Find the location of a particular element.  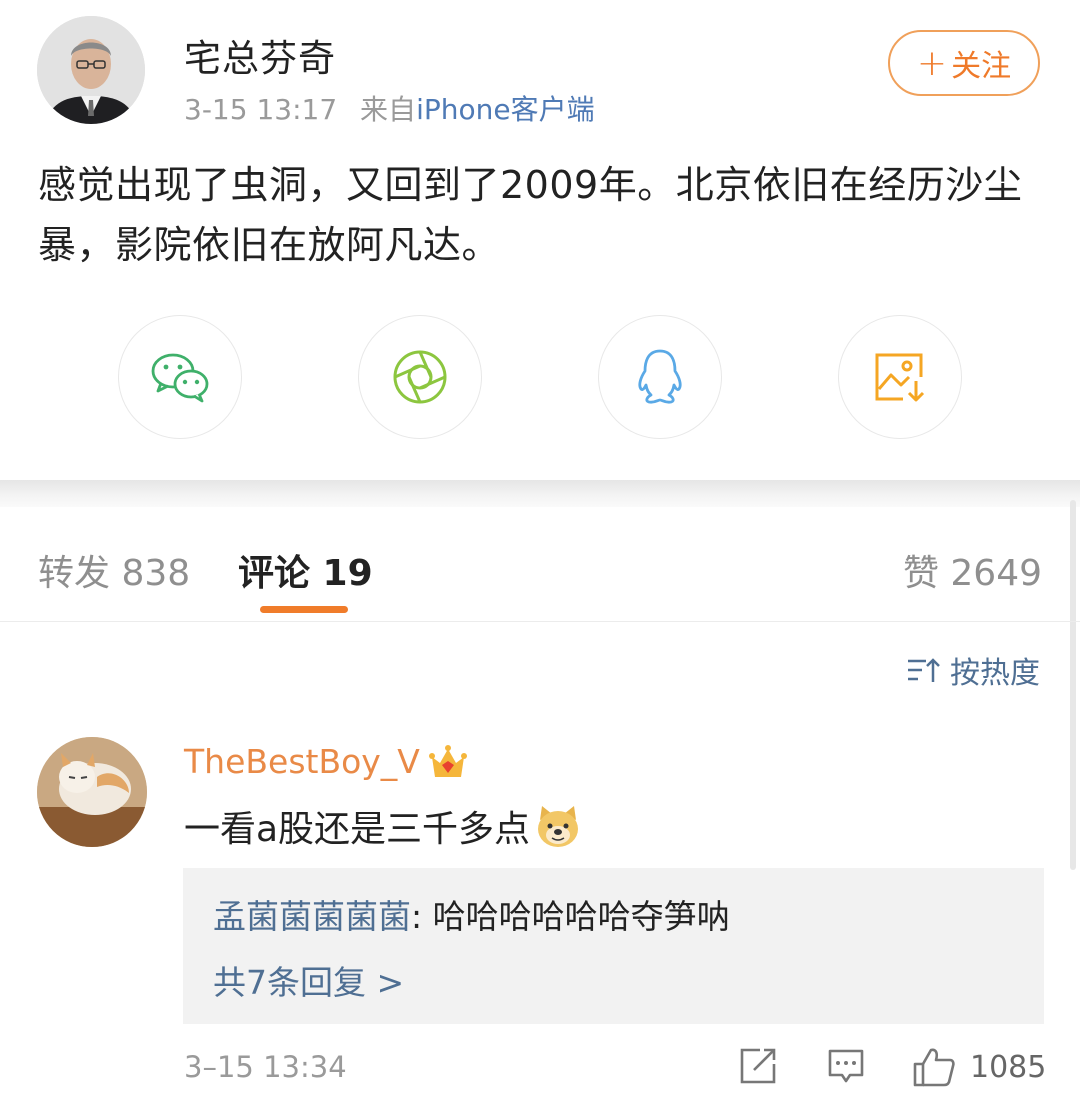

share-qq-button is located at coordinates (660, 377).